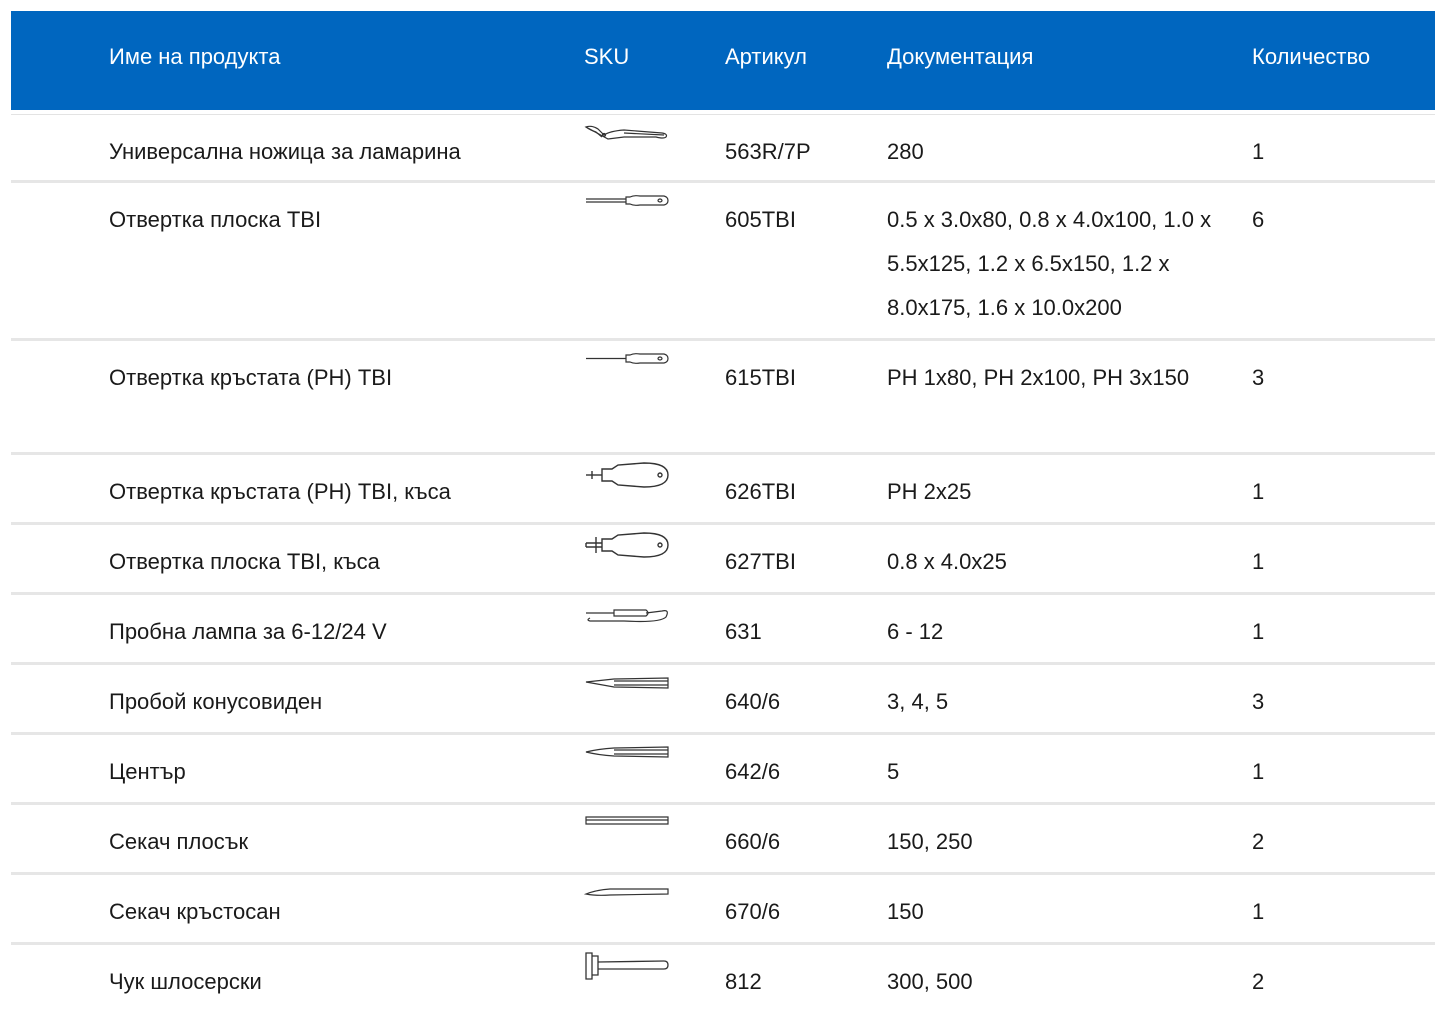 The image size is (1435, 1013). Describe the element at coordinates (244, 561) in the screenshot. I see `product-name: Отвертка плоска TBI, къса` at that location.